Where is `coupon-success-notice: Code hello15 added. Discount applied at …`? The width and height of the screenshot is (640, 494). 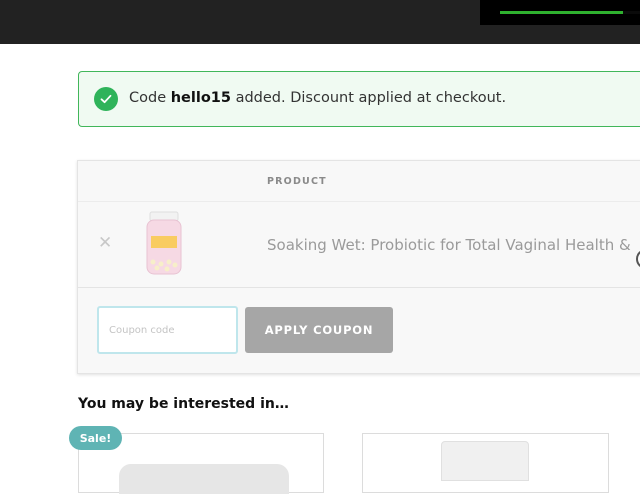 coupon-success-notice: Code hello15 added. Discount applied at … is located at coordinates (359, 99).